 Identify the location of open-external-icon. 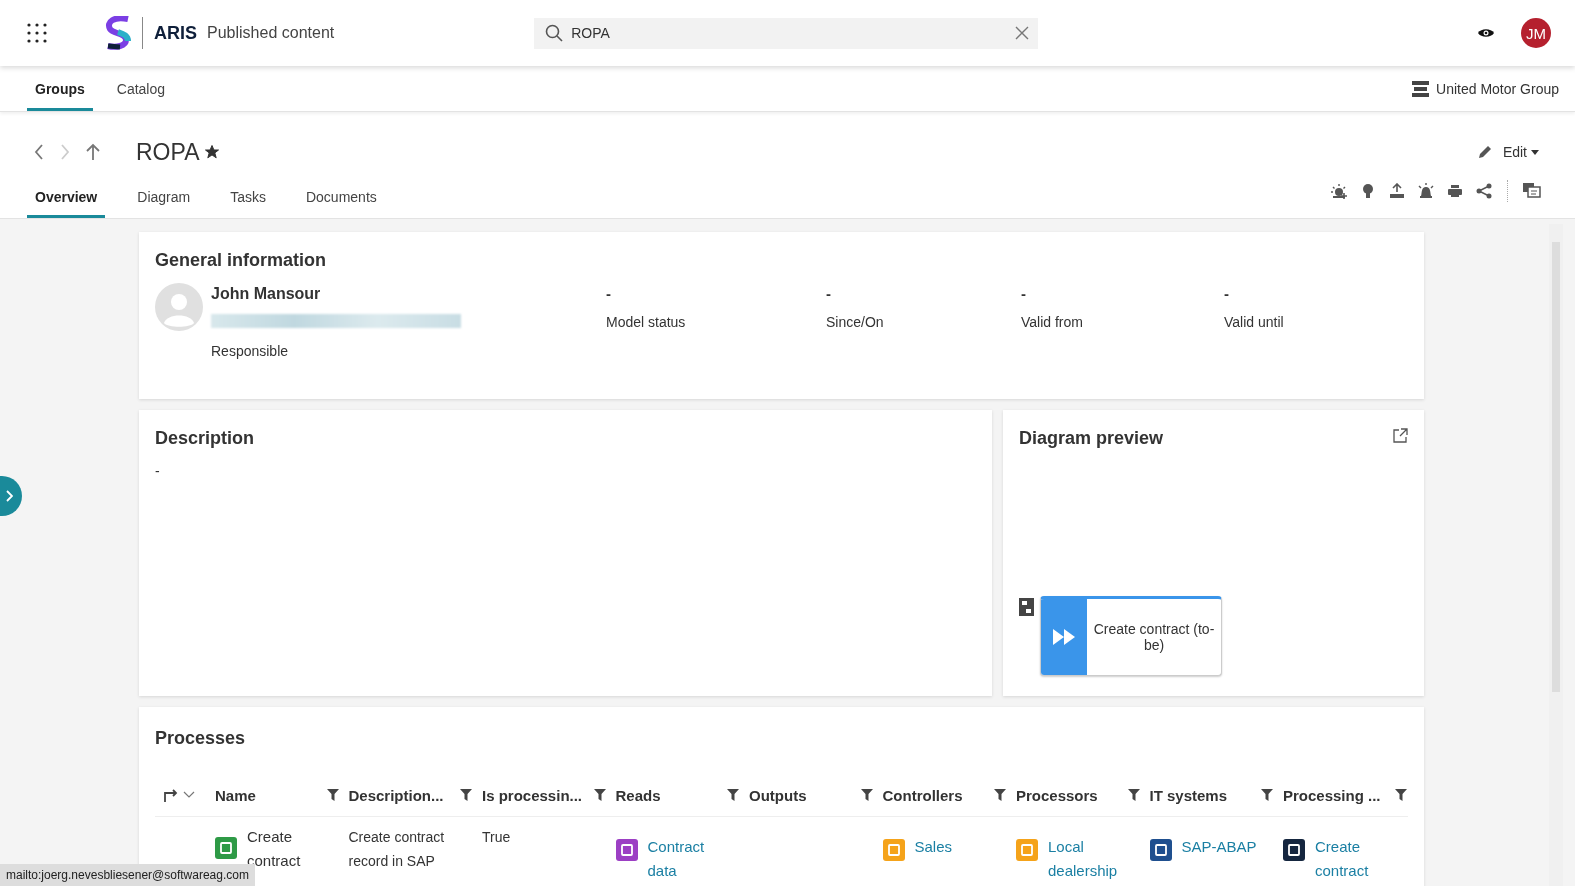
(1400, 436).